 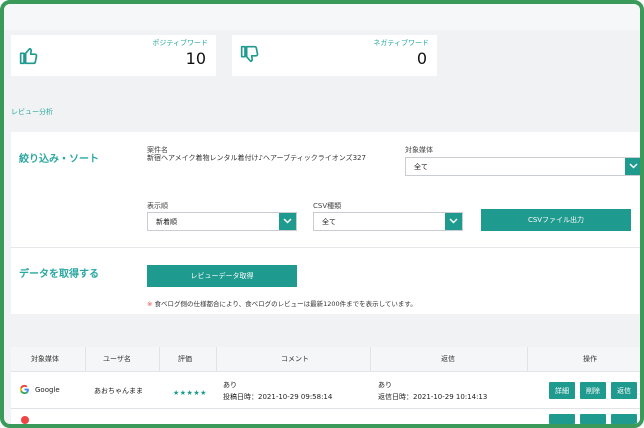 What do you see at coordinates (113, 55) in the screenshot?
I see `positive-words-card: ポジティブワード 10` at bounding box center [113, 55].